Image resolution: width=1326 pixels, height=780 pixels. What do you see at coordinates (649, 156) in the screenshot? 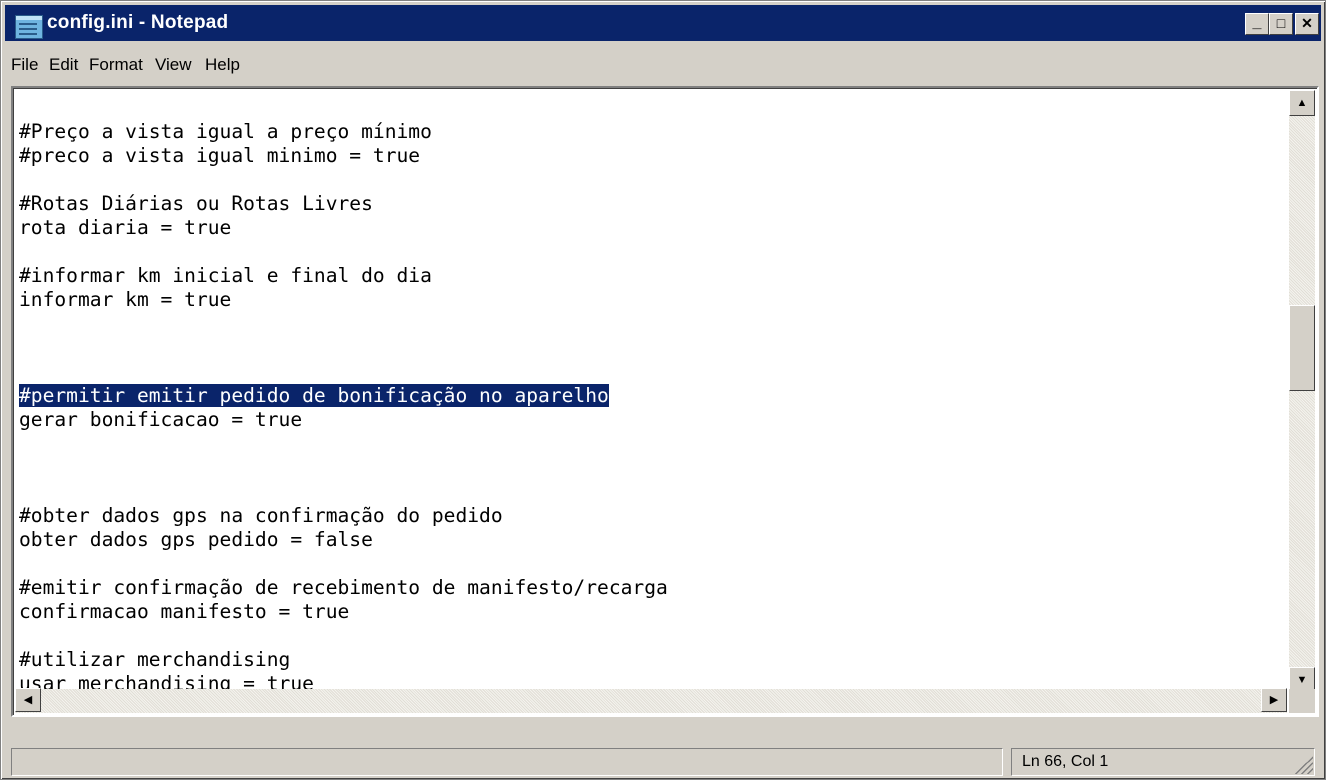
I see `text-line: #preco a vista igual minimo = true` at bounding box center [649, 156].